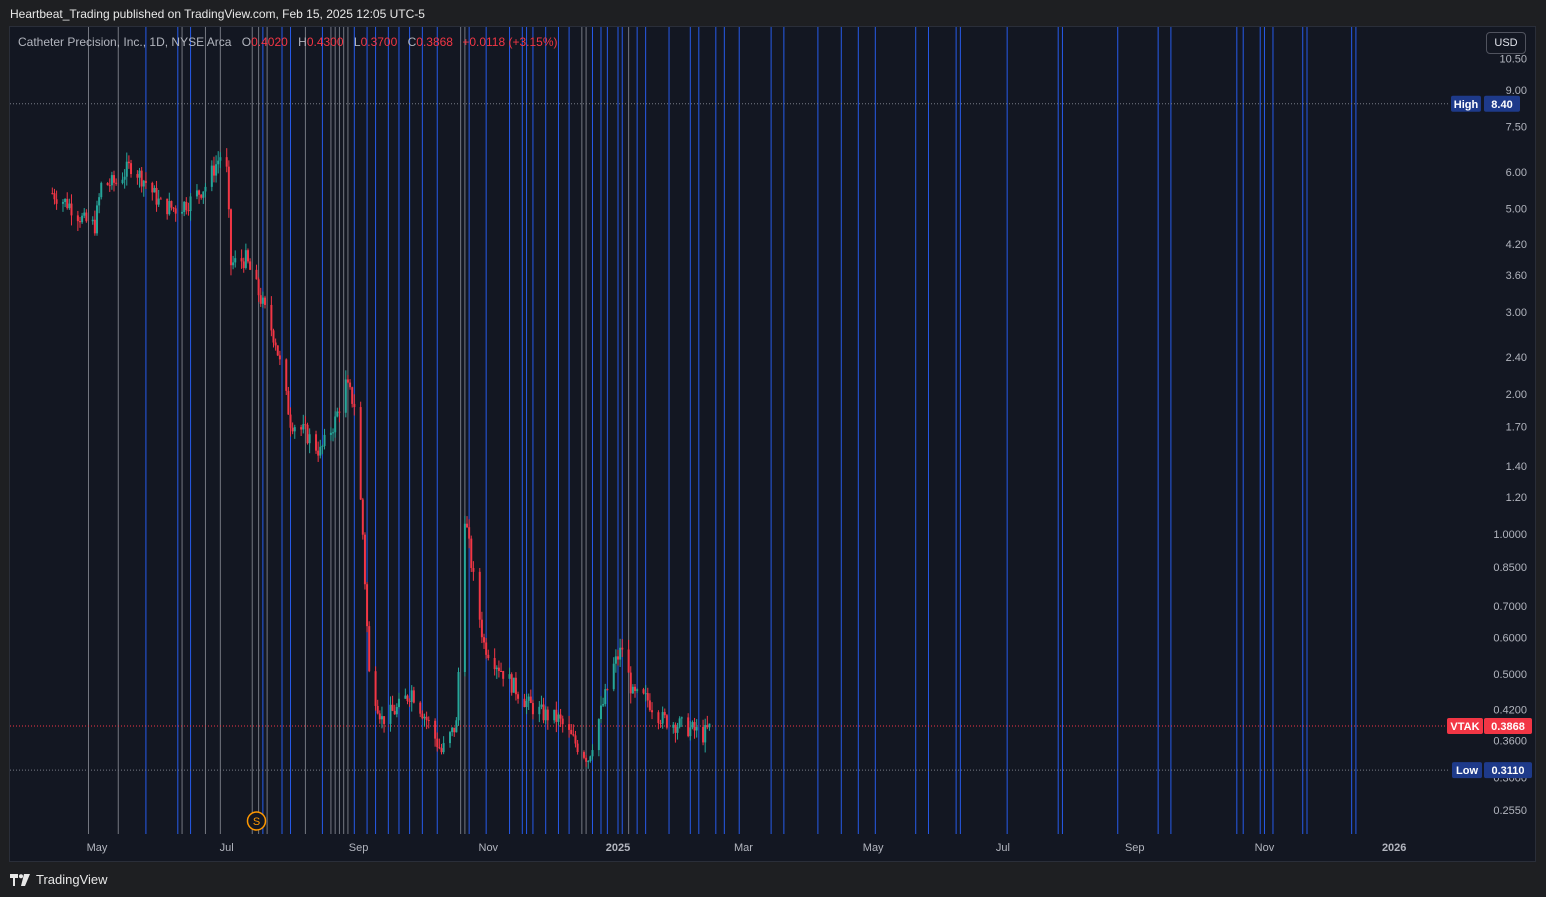 Image resolution: width=1546 pixels, height=897 pixels. I want to click on time-tick-label: May, so click(873, 848).